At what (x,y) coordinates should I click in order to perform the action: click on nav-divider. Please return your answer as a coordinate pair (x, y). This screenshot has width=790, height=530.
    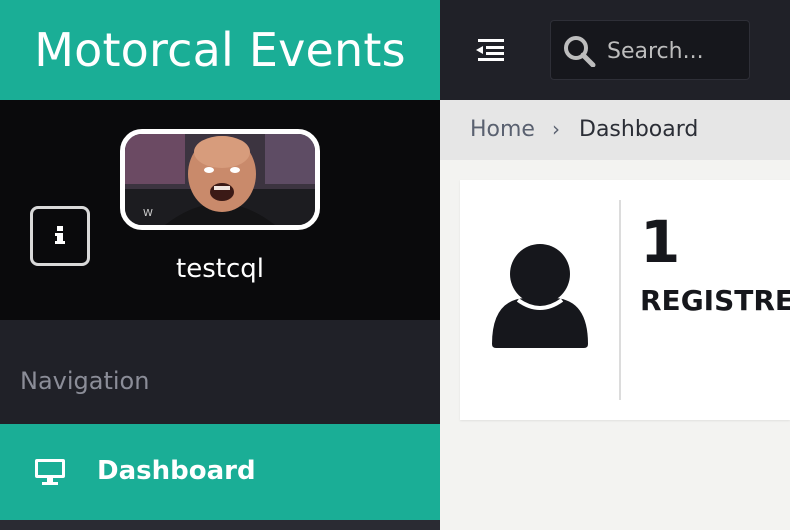
    Looking at the image, I should click on (220, 525).